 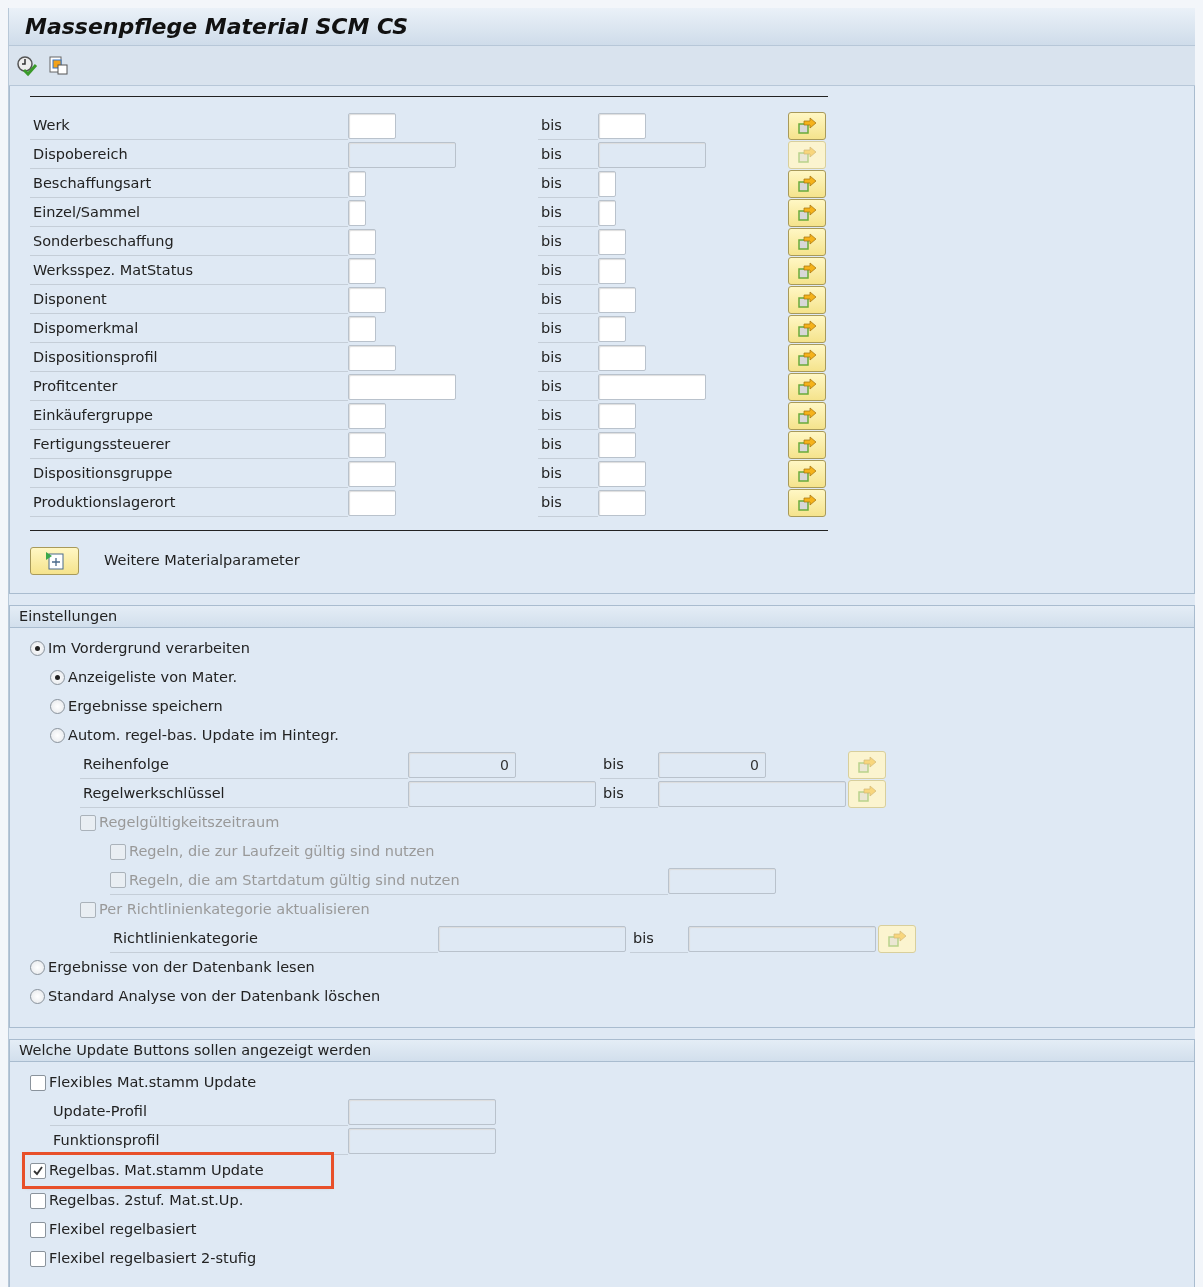 What do you see at coordinates (189, 183) in the screenshot?
I see `field-label: Beschaffungsart` at bounding box center [189, 183].